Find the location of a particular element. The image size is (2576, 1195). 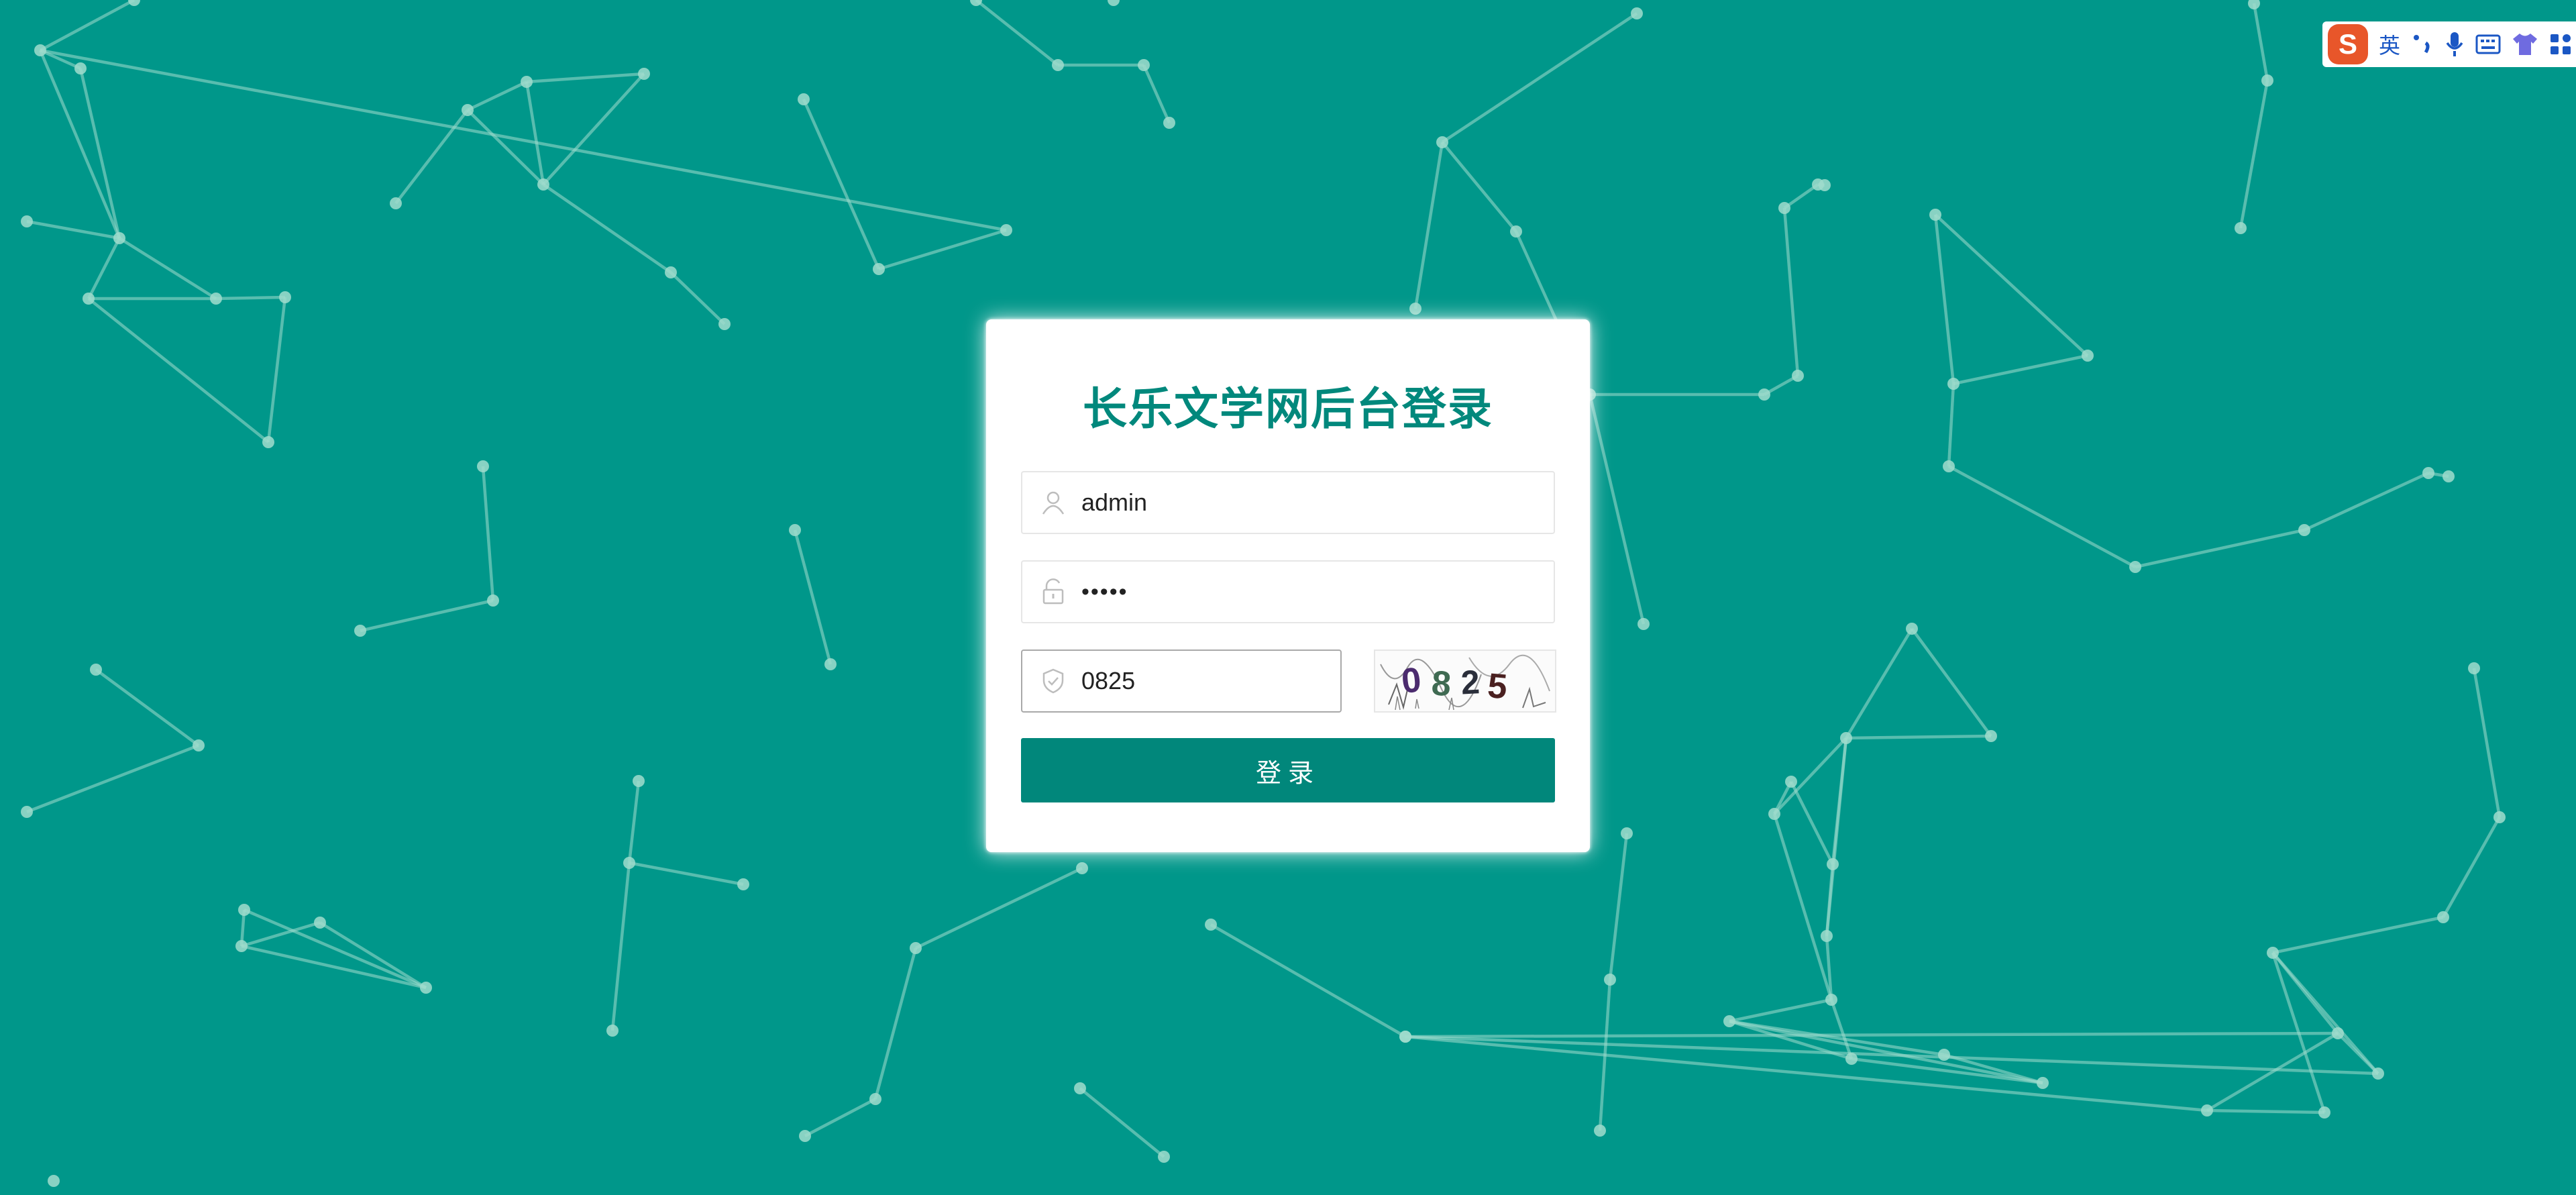

login-title: 长乐文学网后台登录 is located at coordinates (1288, 409).